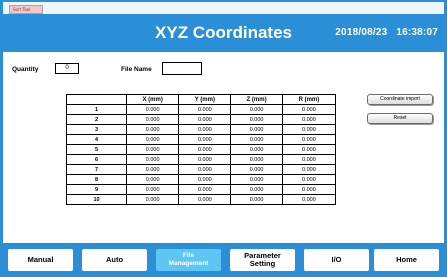 The image size is (447, 277). I want to click on table-row: 8 0.000 0.000 0.000 0.000, so click(201, 179).